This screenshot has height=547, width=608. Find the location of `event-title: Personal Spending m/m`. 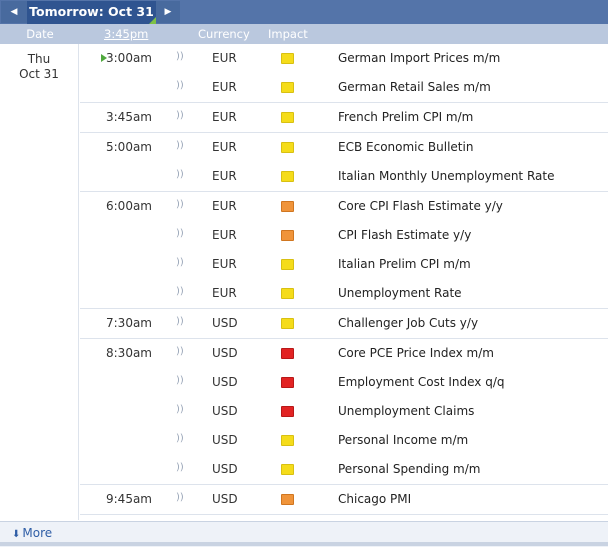

event-title: Personal Spending m/m is located at coordinates (409, 469).